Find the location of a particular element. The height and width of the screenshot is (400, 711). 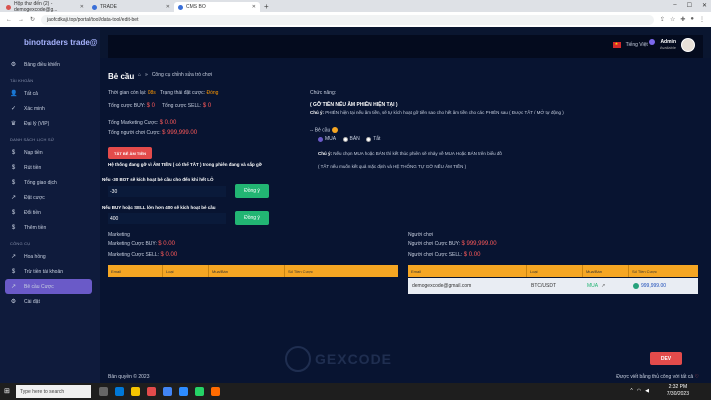

user-info: Admin Available is located at coordinates (668, 45).